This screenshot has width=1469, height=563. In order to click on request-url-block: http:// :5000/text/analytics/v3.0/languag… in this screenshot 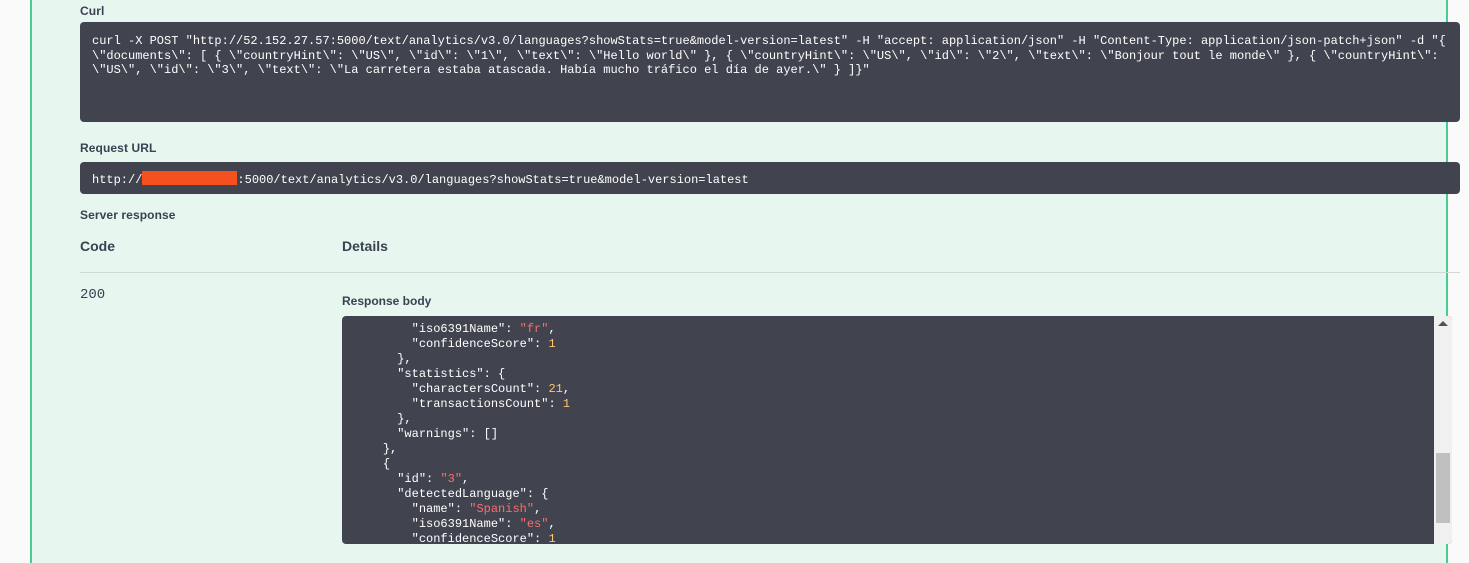, I will do `click(770, 178)`.